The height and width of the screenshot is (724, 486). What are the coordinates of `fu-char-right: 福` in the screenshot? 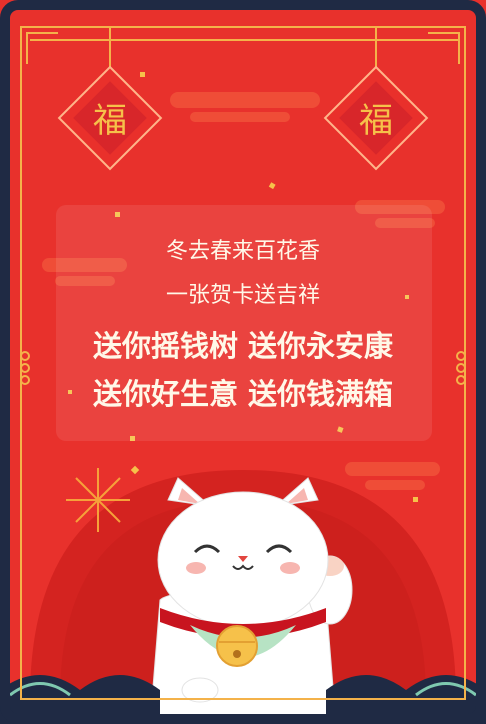 It's located at (376, 121).